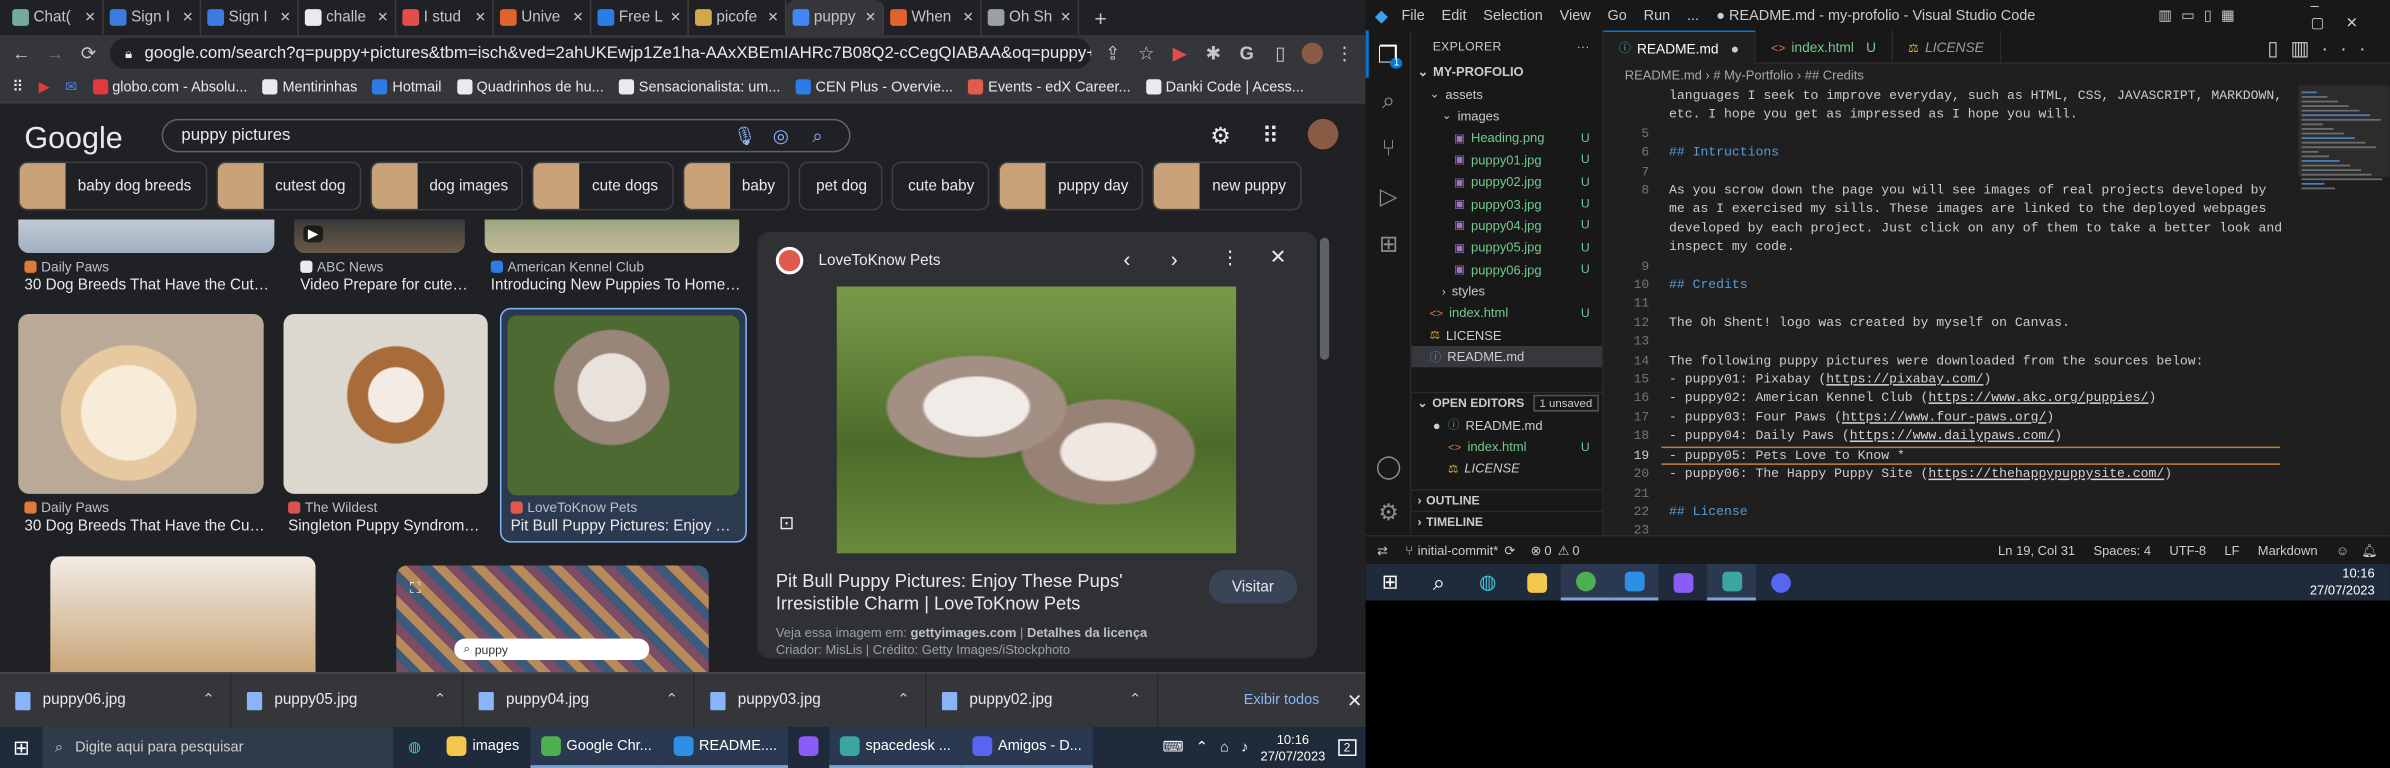 This screenshot has width=2390, height=768. I want to click on layout-icons: ▥▭▯▦, so click(2201, 15).